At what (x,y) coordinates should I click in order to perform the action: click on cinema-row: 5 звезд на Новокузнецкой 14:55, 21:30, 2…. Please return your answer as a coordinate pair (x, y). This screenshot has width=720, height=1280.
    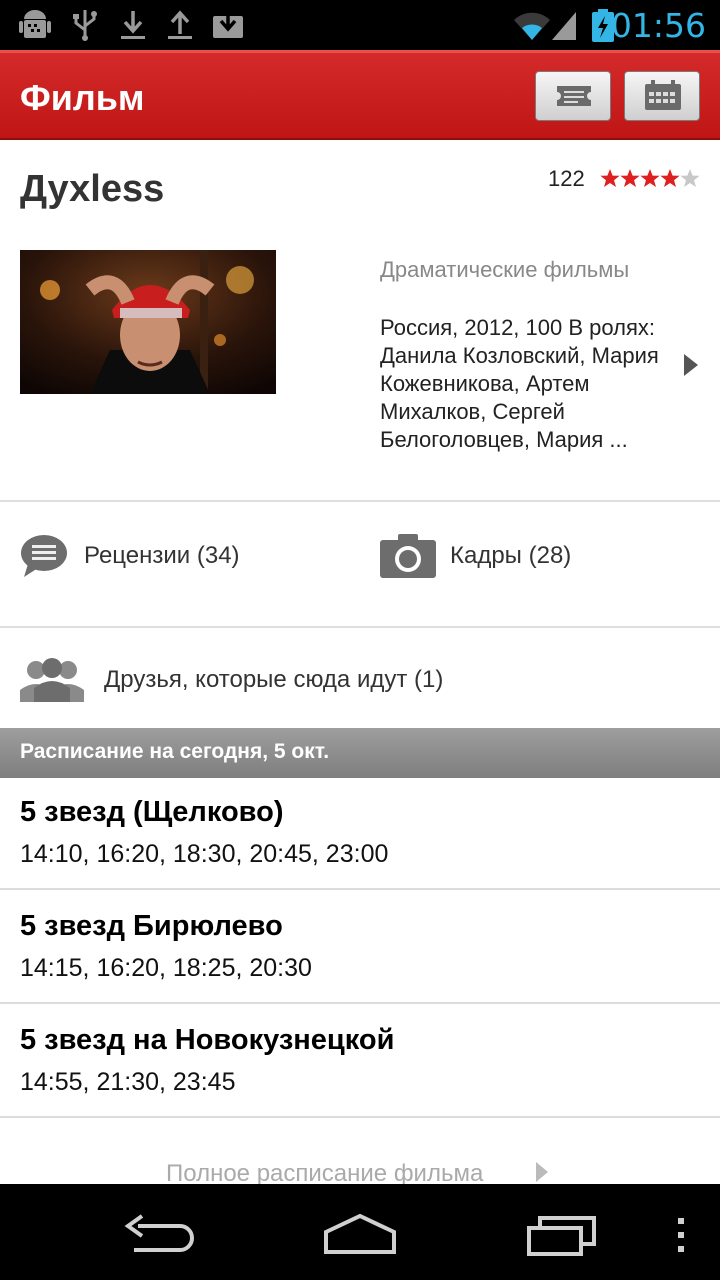
    Looking at the image, I should click on (360, 1062).